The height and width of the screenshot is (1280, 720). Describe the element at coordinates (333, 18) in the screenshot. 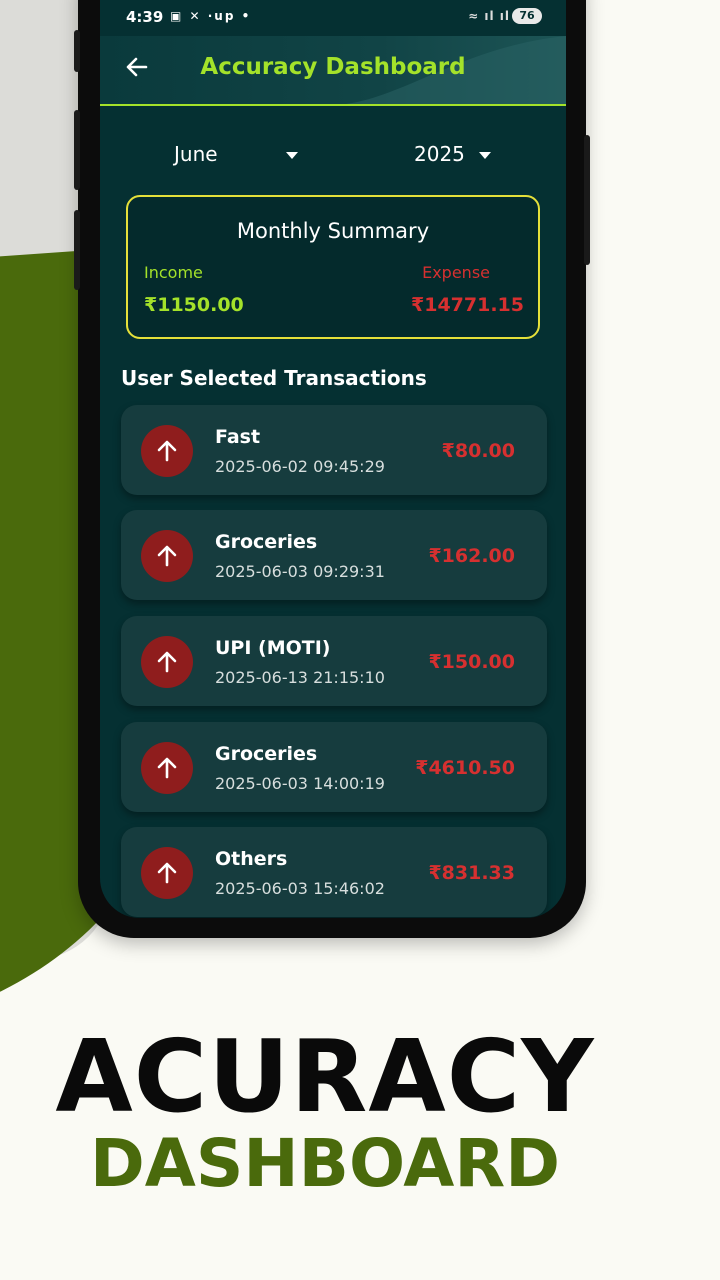

I see `status-bar: 4:39 ▣ ✕ ·up • ≈ ıl ıl 76` at that location.